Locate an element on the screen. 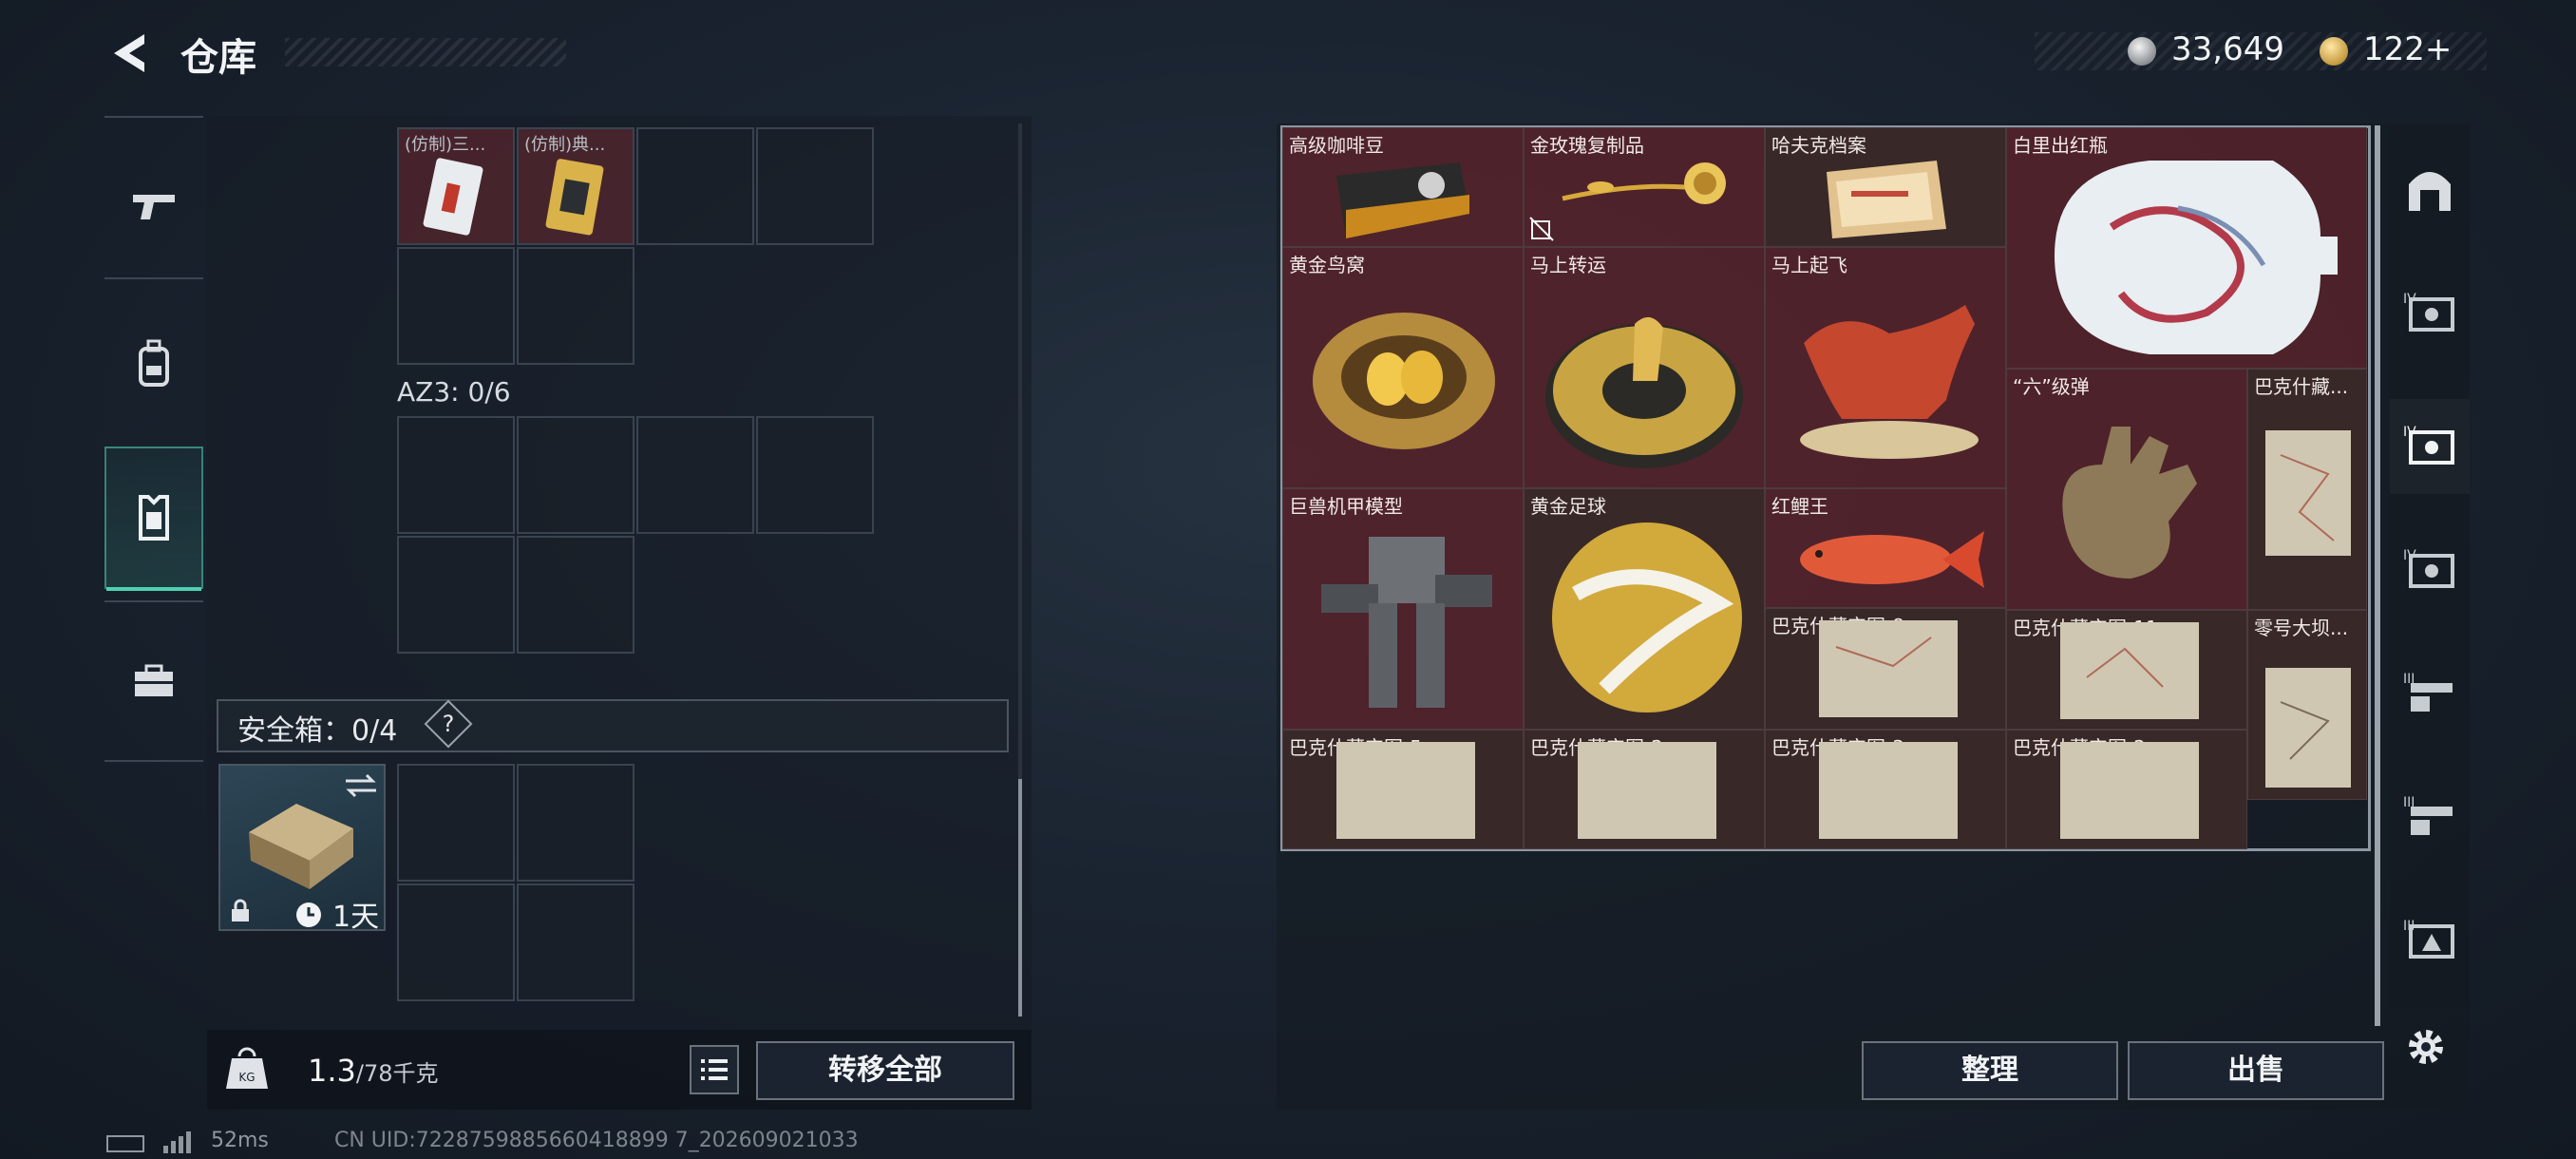 The width and height of the screenshot is (2576, 1159). item-red-carp: 红鲤王 is located at coordinates (1885, 548).